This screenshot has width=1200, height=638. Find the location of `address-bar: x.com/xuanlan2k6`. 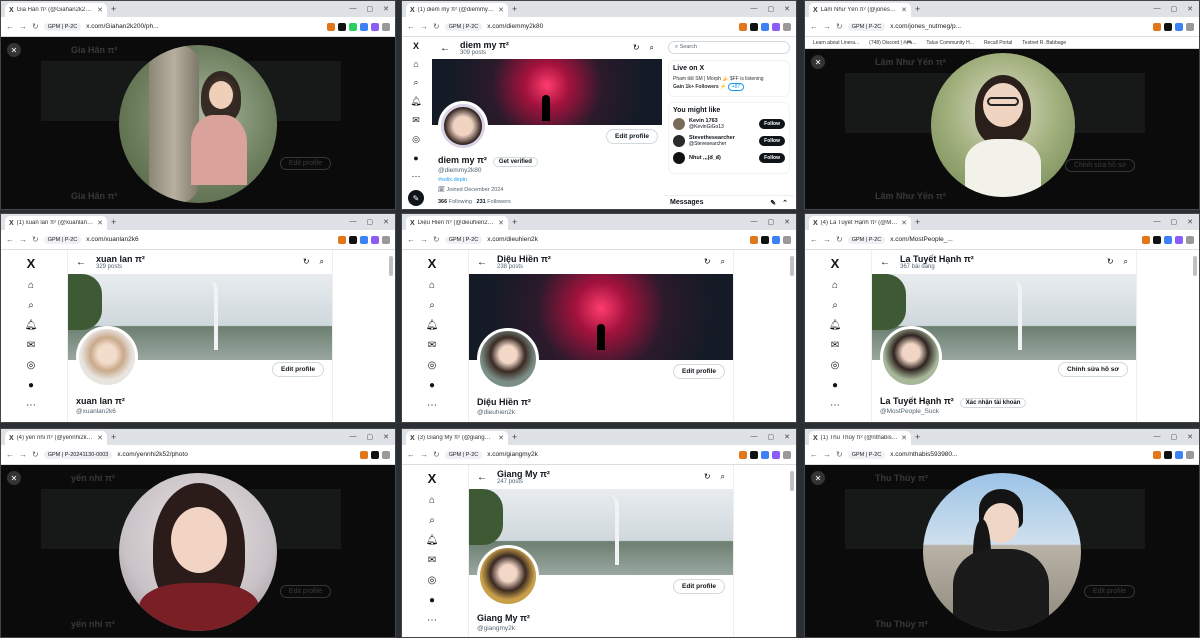

address-bar: x.com/xuanlan2k6 is located at coordinates (112, 239).